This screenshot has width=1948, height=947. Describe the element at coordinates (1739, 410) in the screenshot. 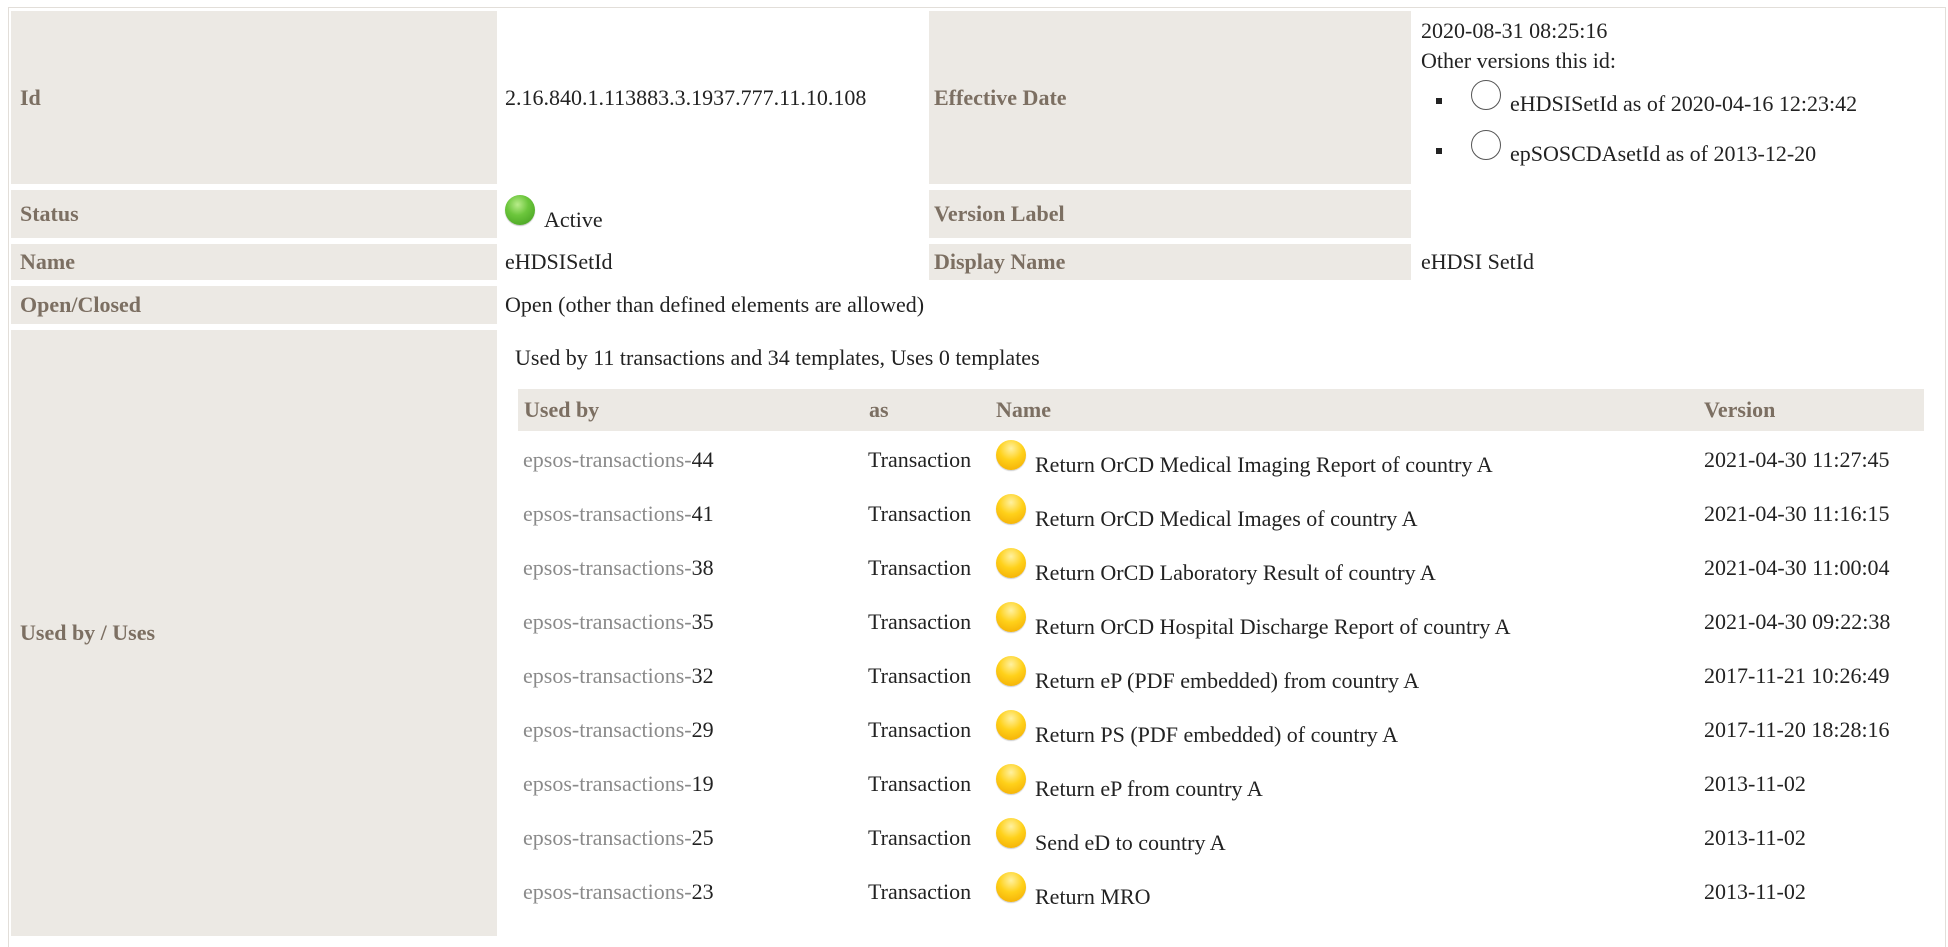

I see `column-header-version: Version` at that location.